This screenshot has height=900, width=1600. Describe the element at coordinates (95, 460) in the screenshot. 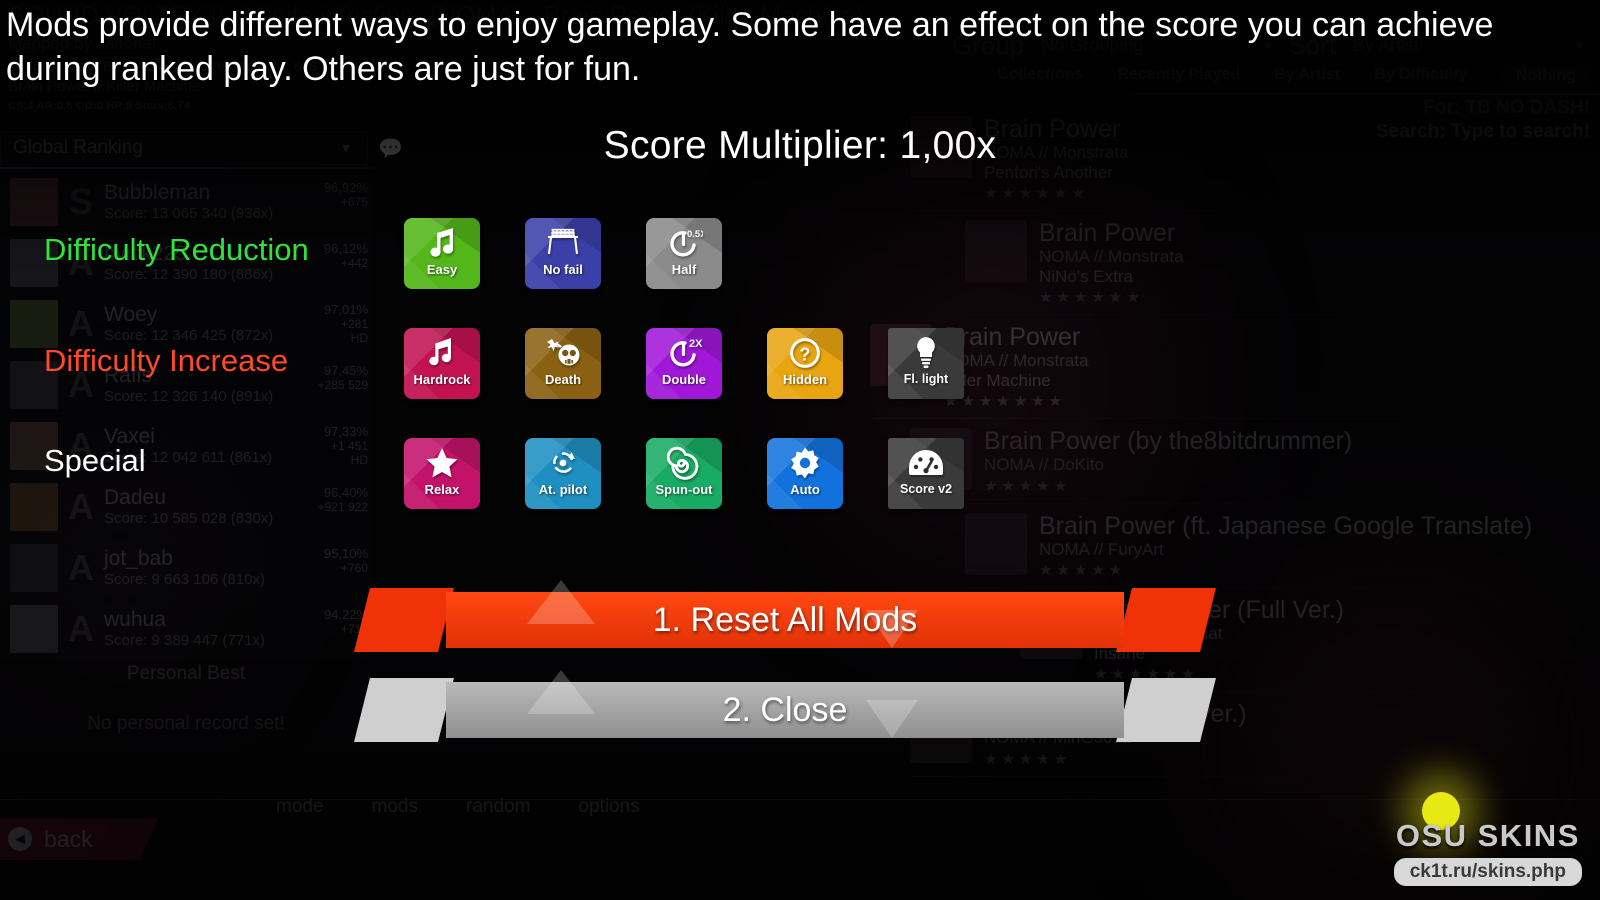

I see `category-special: Special` at that location.